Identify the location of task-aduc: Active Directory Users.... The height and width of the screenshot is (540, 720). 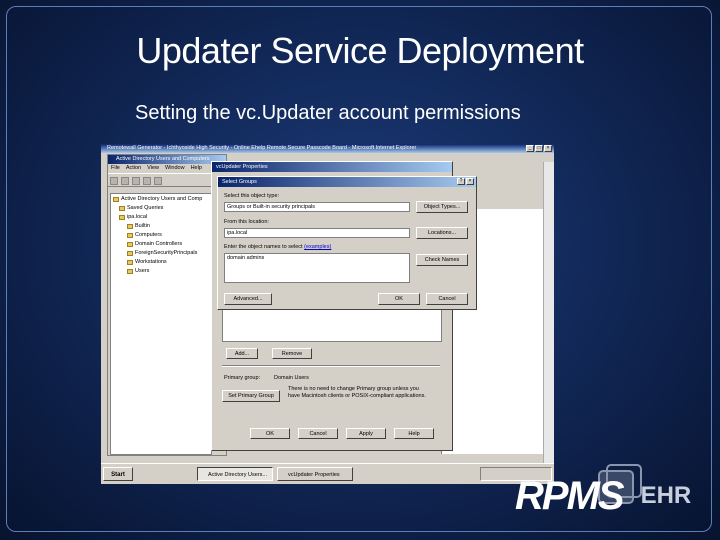
(235, 474).